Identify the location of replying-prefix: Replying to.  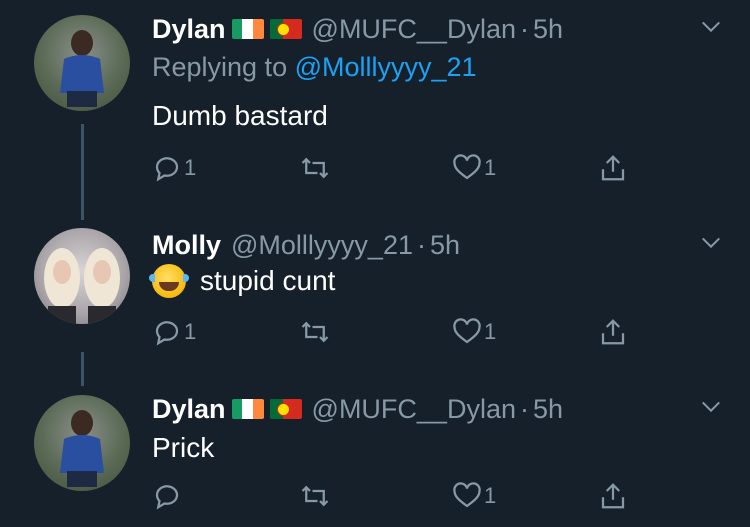
(220, 67).